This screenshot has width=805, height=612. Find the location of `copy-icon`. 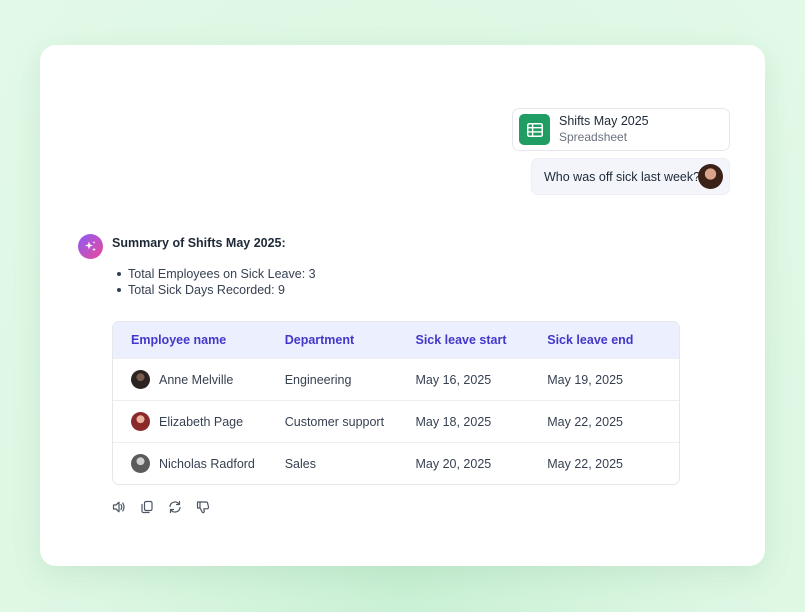

copy-icon is located at coordinates (147, 507).